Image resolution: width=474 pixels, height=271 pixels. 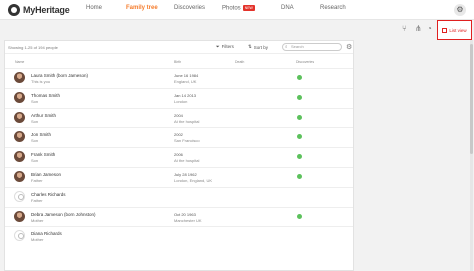 I want to click on family-view-icon: ⑂, so click(x=404, y=28).